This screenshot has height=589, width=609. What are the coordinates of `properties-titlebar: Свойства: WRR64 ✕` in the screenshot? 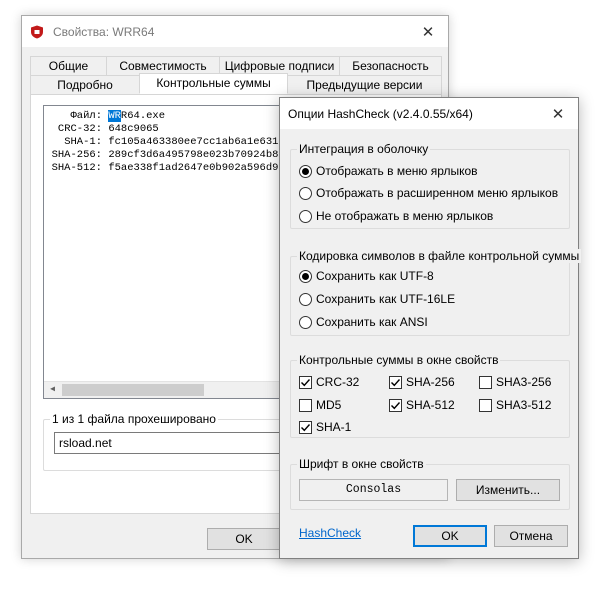 It's located at (235, 31).